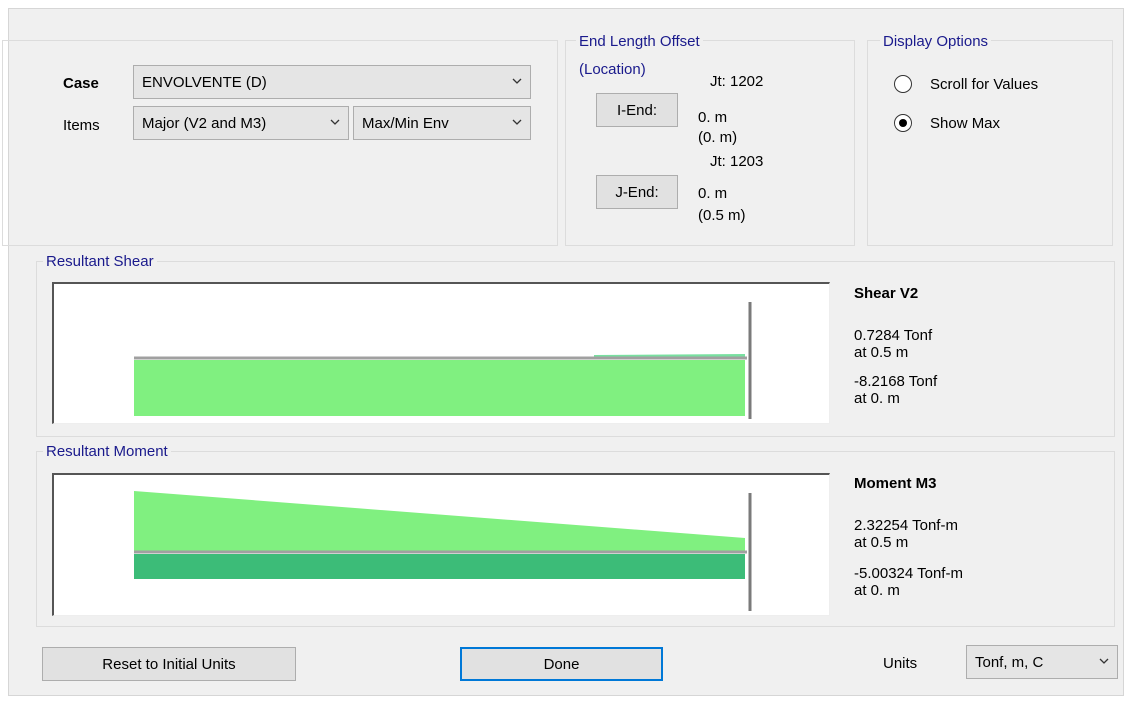 The image size is (1131, 702). I want to click on units-label: Units, so click(900, 663).